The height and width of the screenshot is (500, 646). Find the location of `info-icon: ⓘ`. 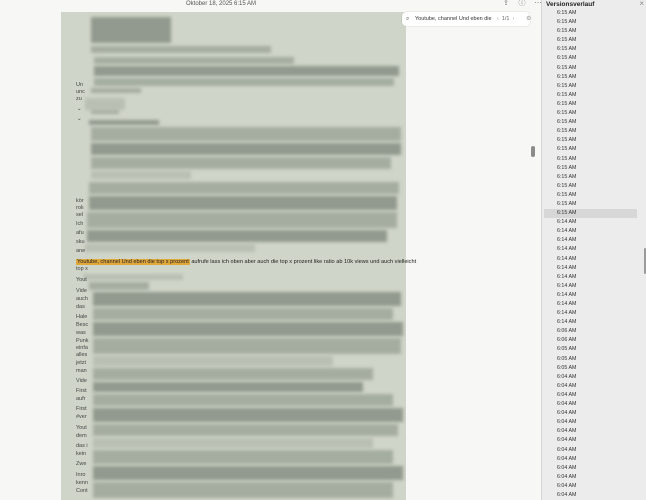

info-icon: ⓘ is located at coordinates (522, 4).